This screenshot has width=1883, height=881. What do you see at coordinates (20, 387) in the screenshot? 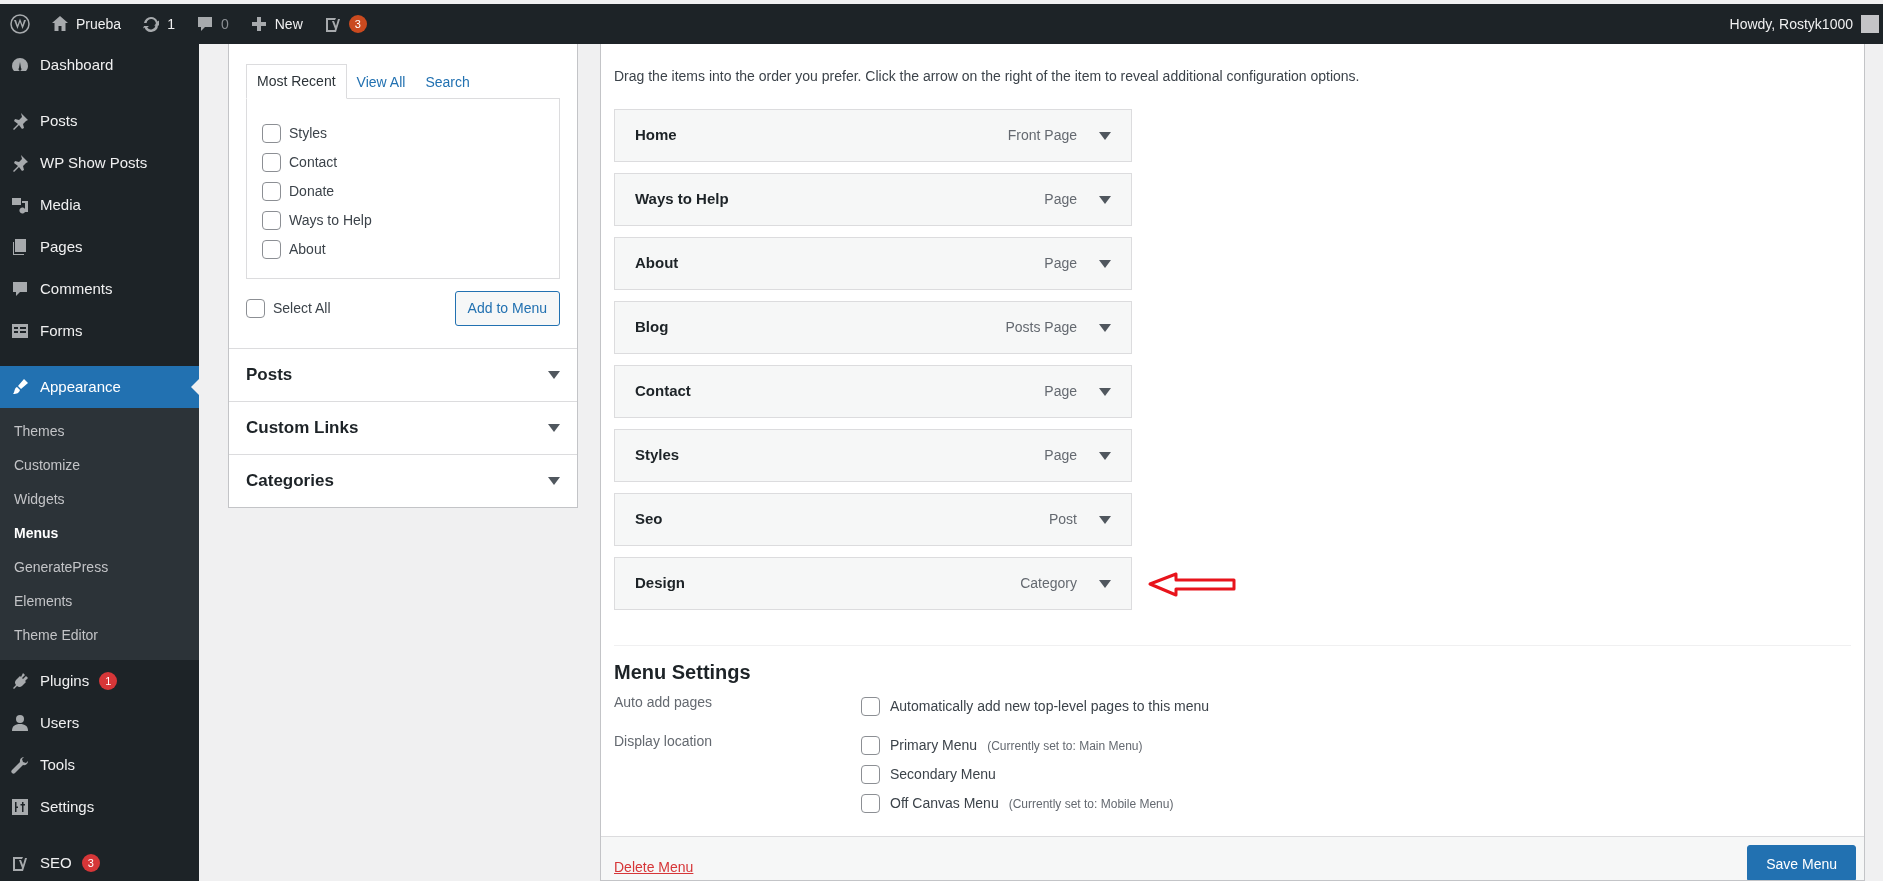
I see `paintbrush-icon` at bounding box center [20, 387].